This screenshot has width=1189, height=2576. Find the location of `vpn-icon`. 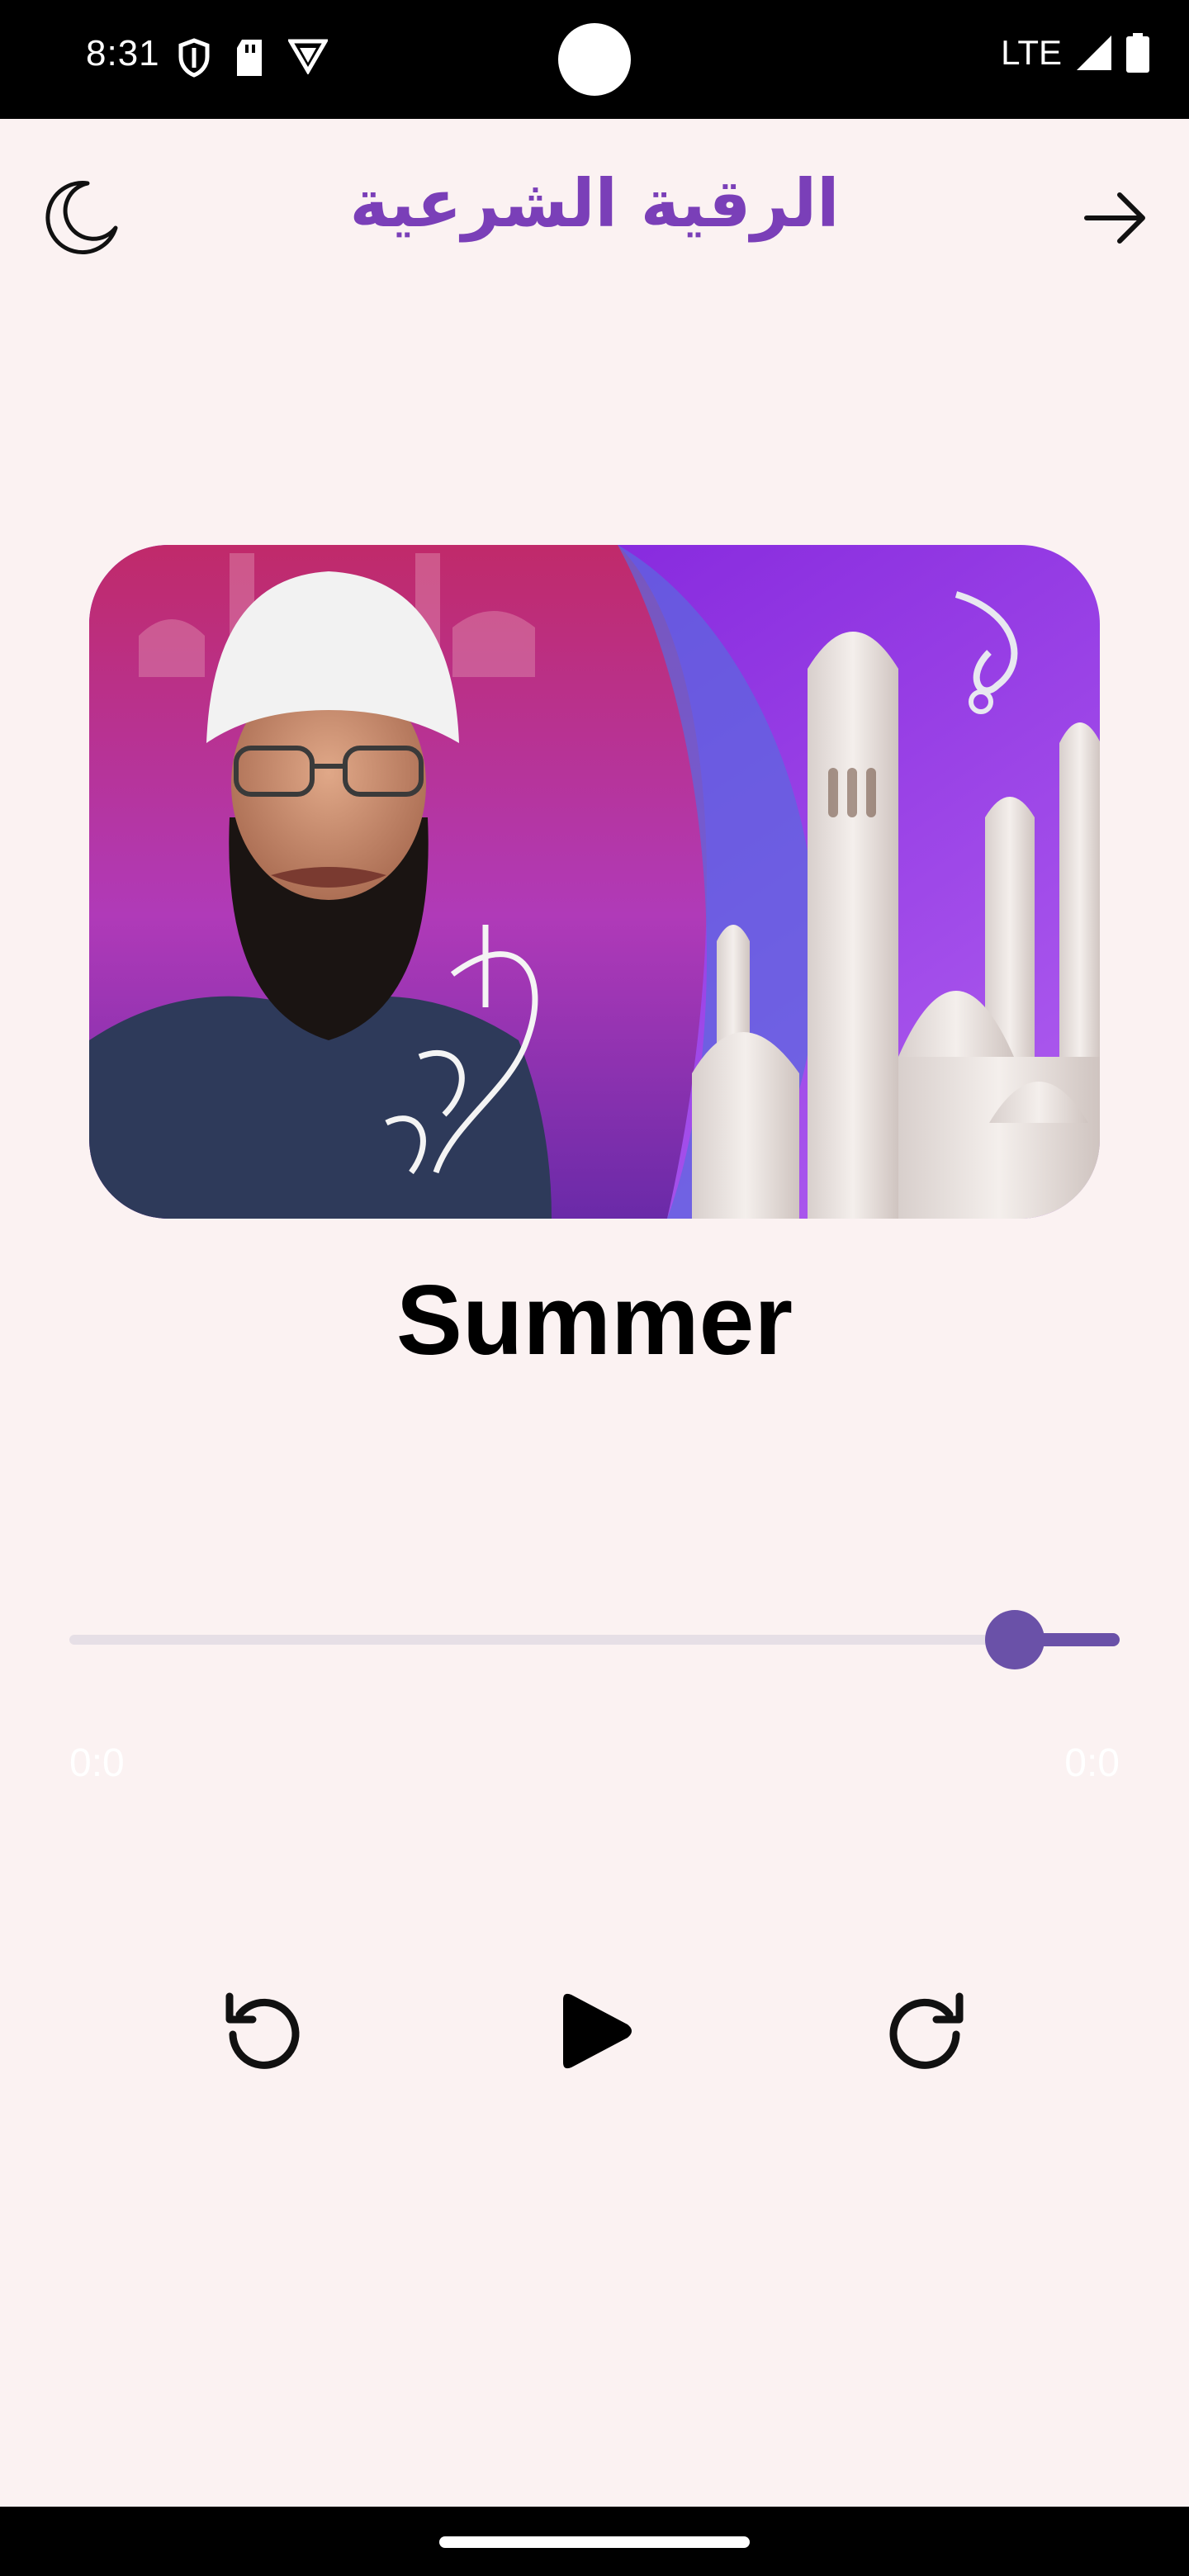

vpn-icon is located at coordinates (308, 56).